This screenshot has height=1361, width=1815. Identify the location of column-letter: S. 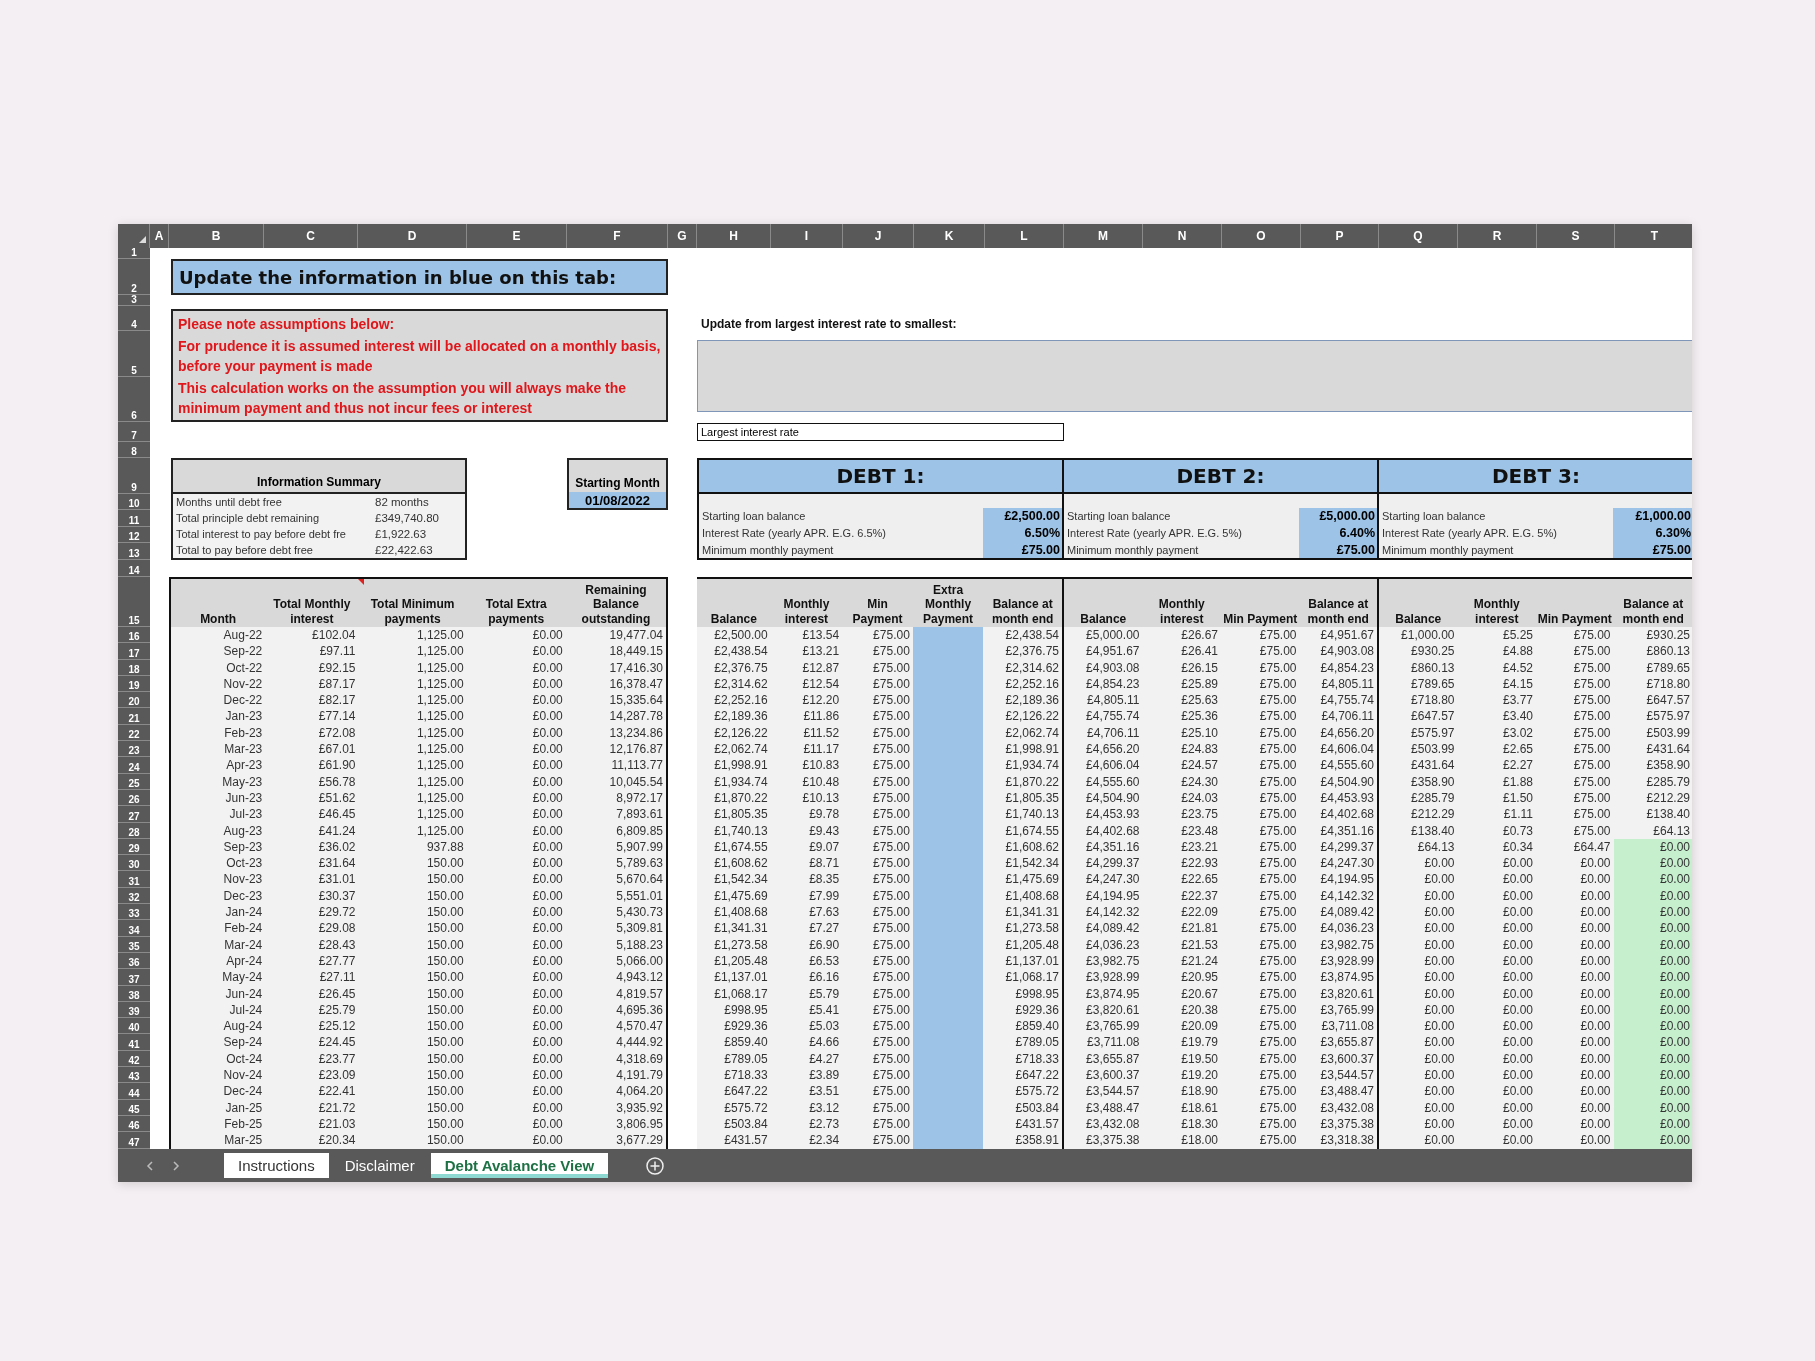
(1576, 236).